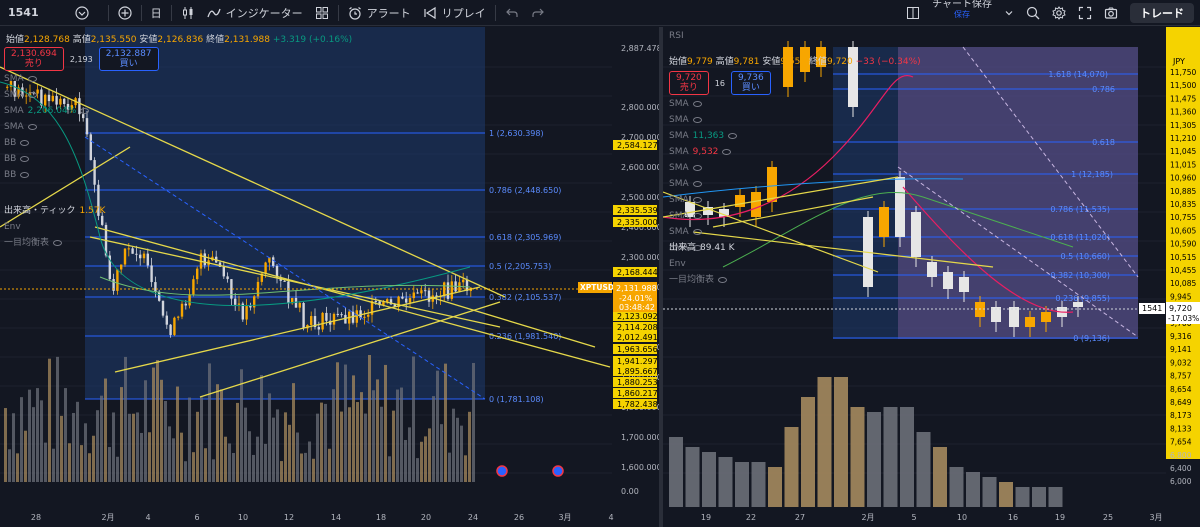 The height and width of the screenshot is (527, 1200). I want to click on interval-button: 日, so click(156, 13).